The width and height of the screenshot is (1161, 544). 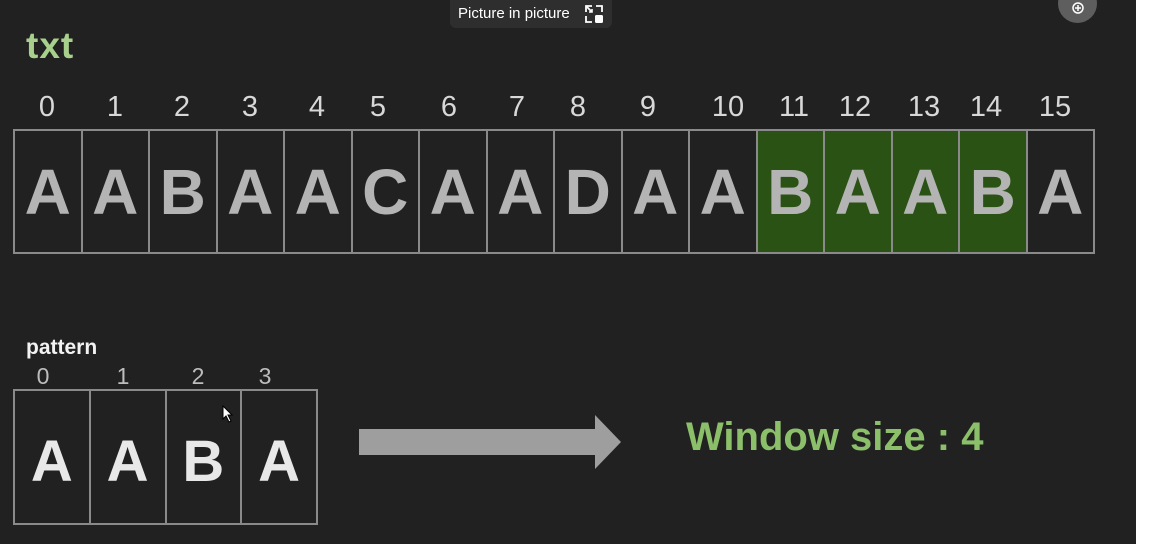 I want to click on txt-cell: C, so click(x=386, y=191).